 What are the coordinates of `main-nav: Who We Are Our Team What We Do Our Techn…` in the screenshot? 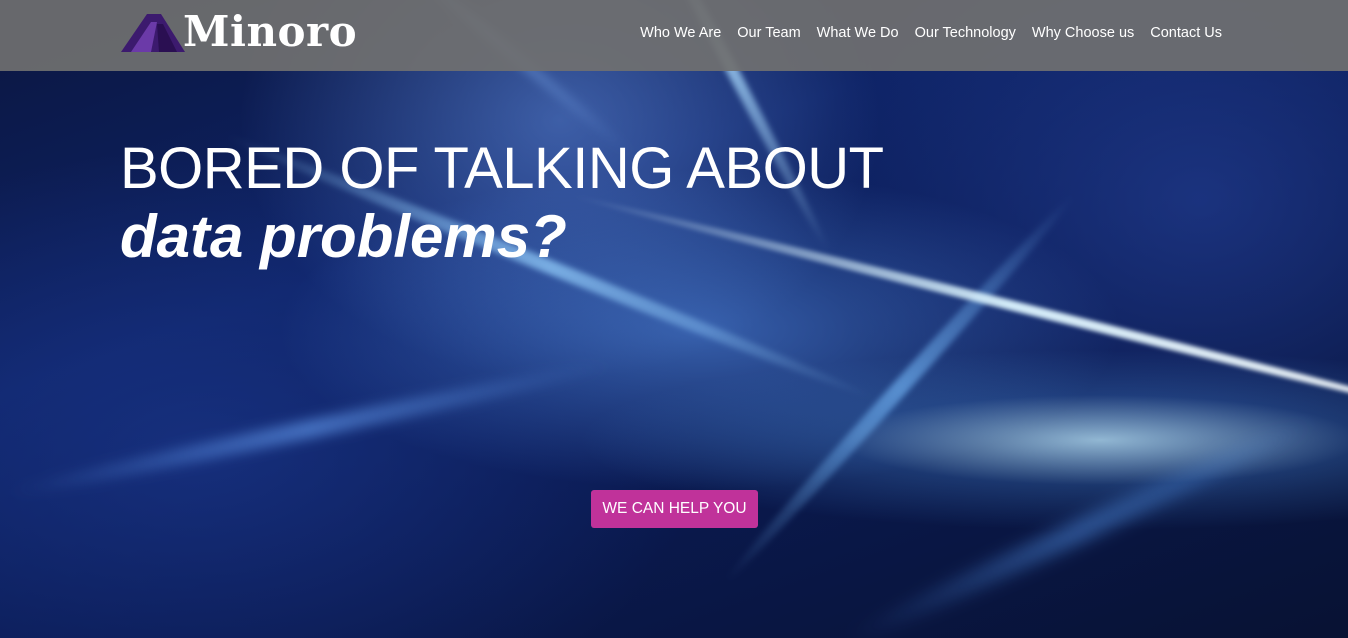 It's located at (931, 33).